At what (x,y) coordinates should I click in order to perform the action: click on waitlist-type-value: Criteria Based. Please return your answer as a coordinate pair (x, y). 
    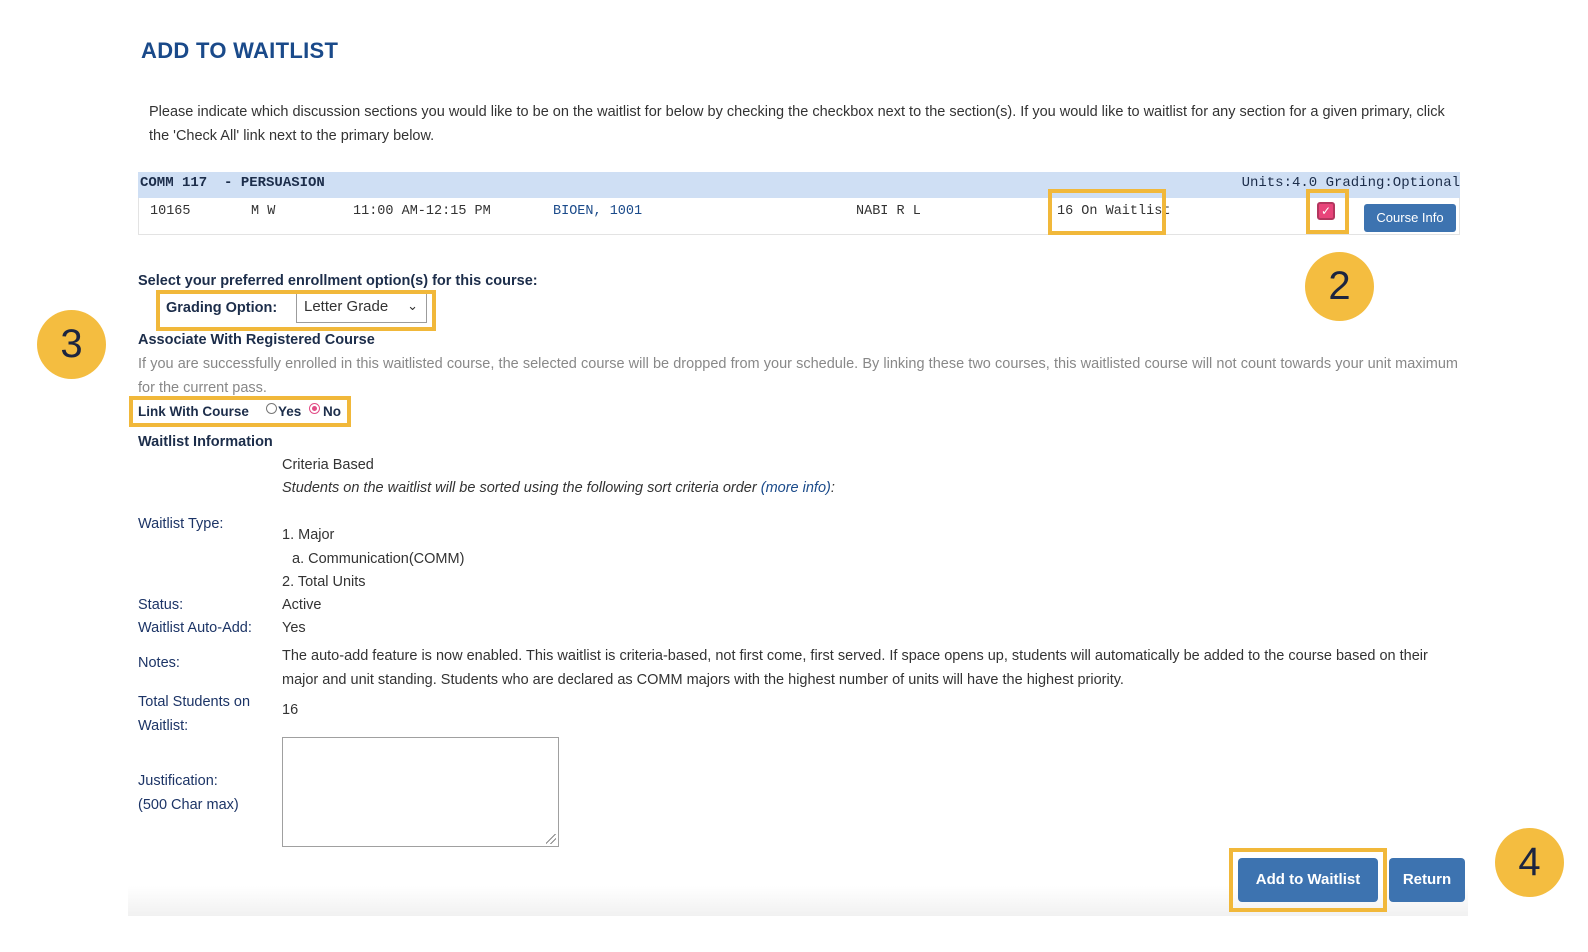
    Looking at the image, I should click on (328, 465).